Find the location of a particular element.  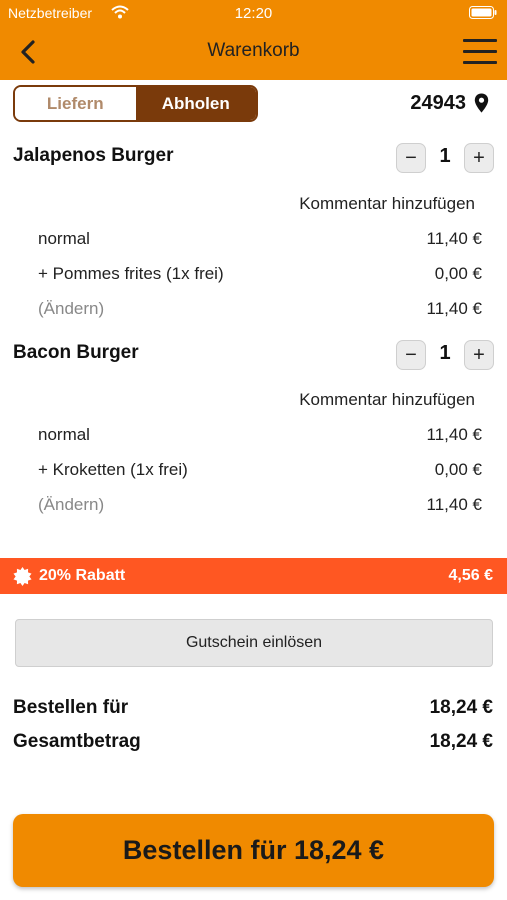

status-time: 12:20 is located at coordinates (253, 13).